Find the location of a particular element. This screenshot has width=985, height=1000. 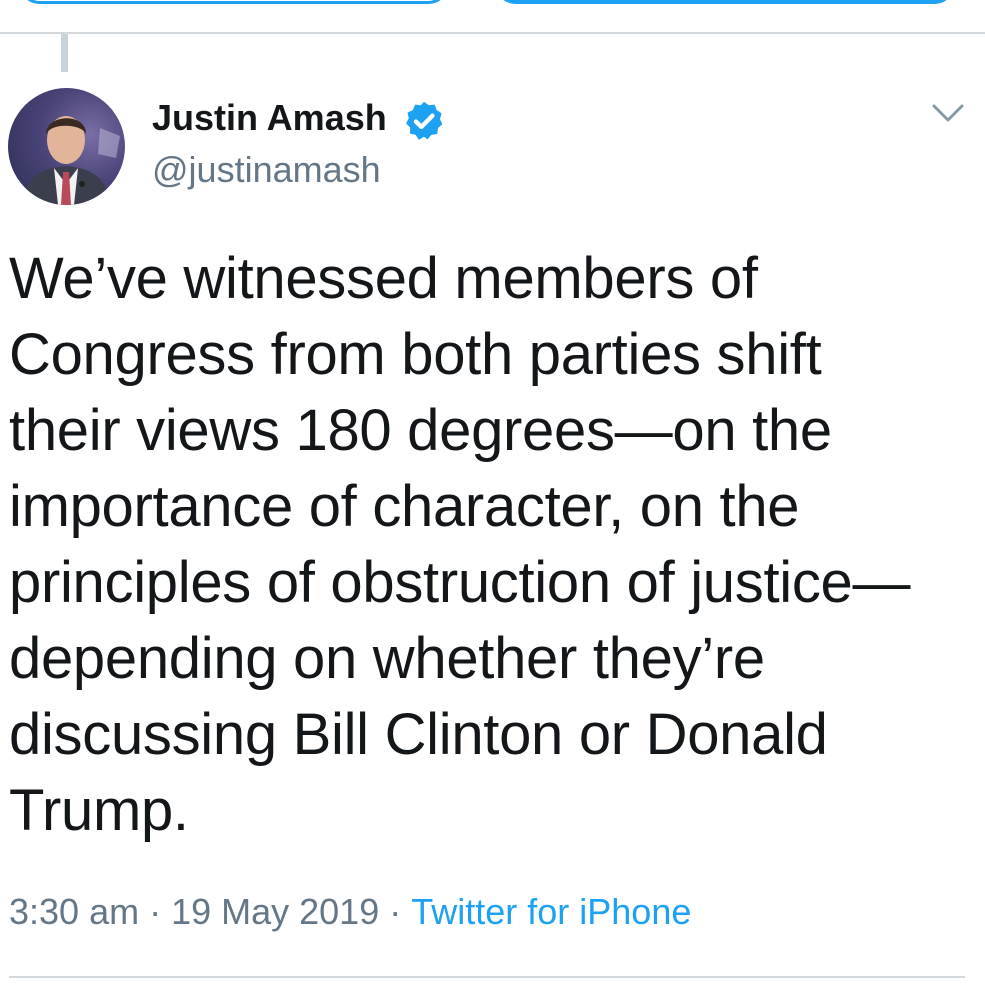

tweet-date: 19 May 2019 is located at coordinates (275, 911).